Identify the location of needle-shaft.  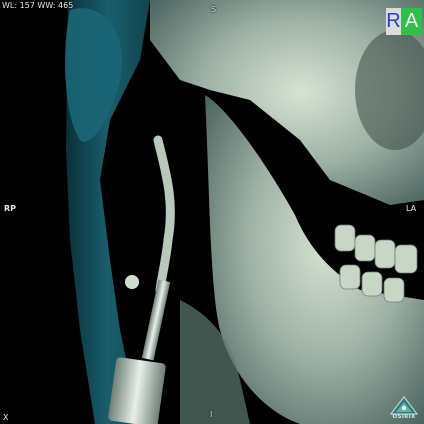
(156, 320).